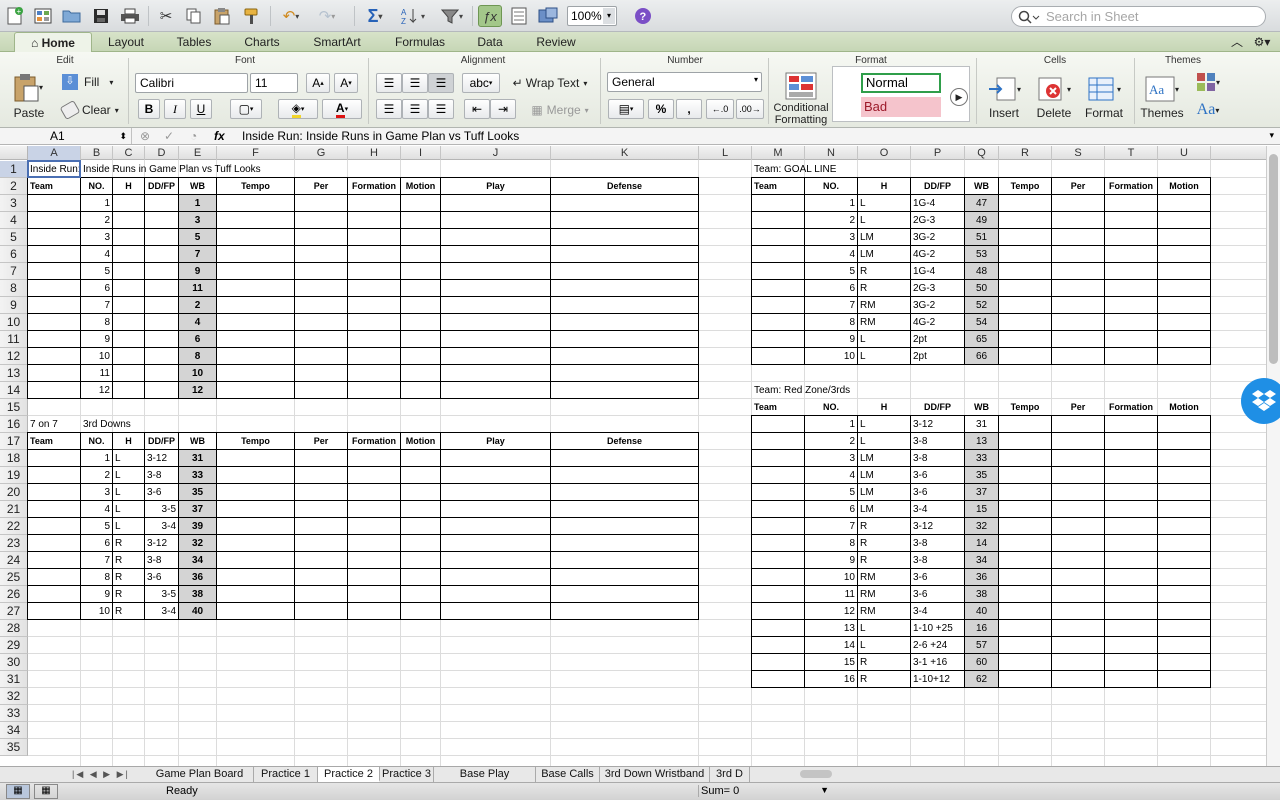 The height and width of the screenshot is (800, 1280). Describe the element at coordinates (1131, 153) in the screenshot. I see `column-header-t: T` at that location.